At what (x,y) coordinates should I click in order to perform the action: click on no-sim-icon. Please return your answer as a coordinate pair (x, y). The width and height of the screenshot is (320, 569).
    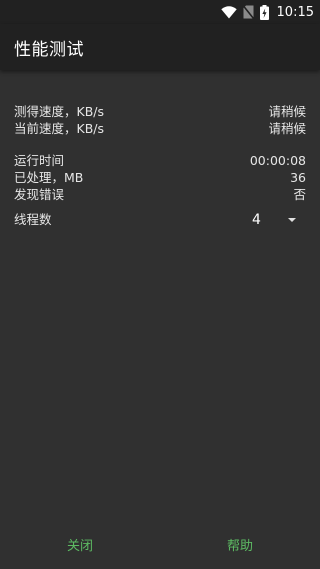
    Looking at the image, I should click on (248, 12).